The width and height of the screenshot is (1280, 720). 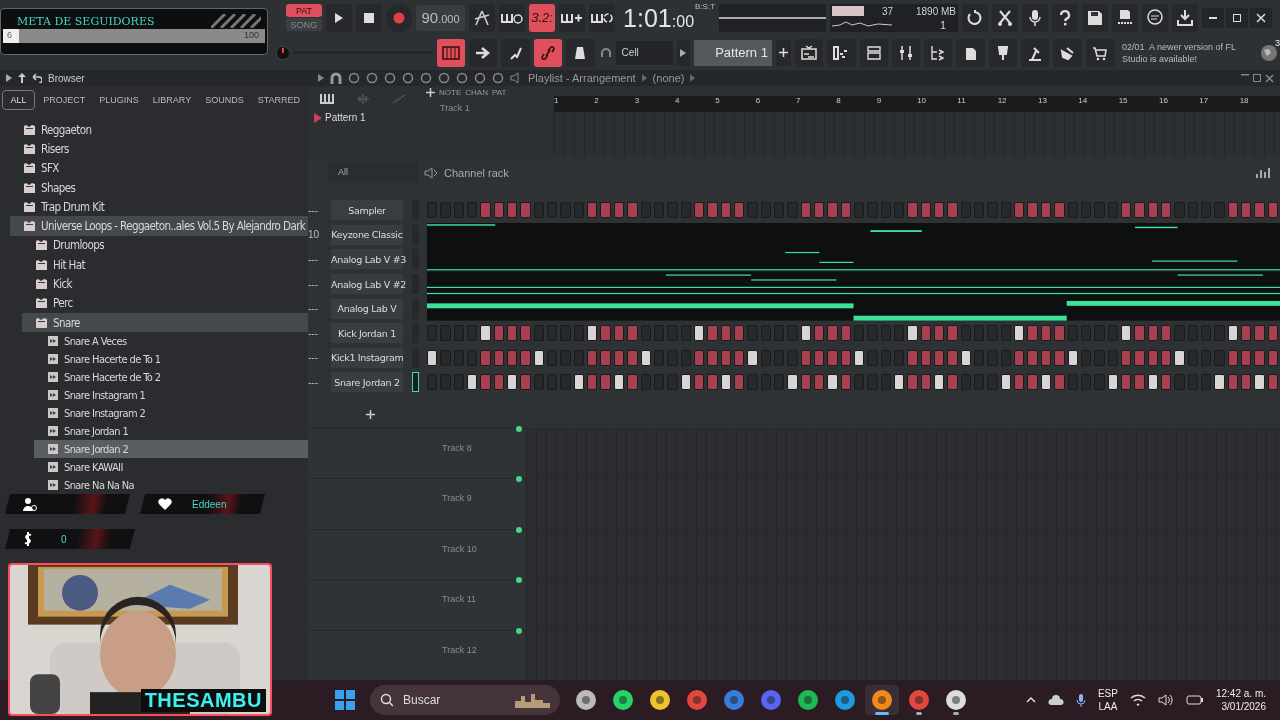 What do you see at coordinates (159, 168) in the screenshot?
I see `folder-item: SFX` at bounding box center [159, 168].